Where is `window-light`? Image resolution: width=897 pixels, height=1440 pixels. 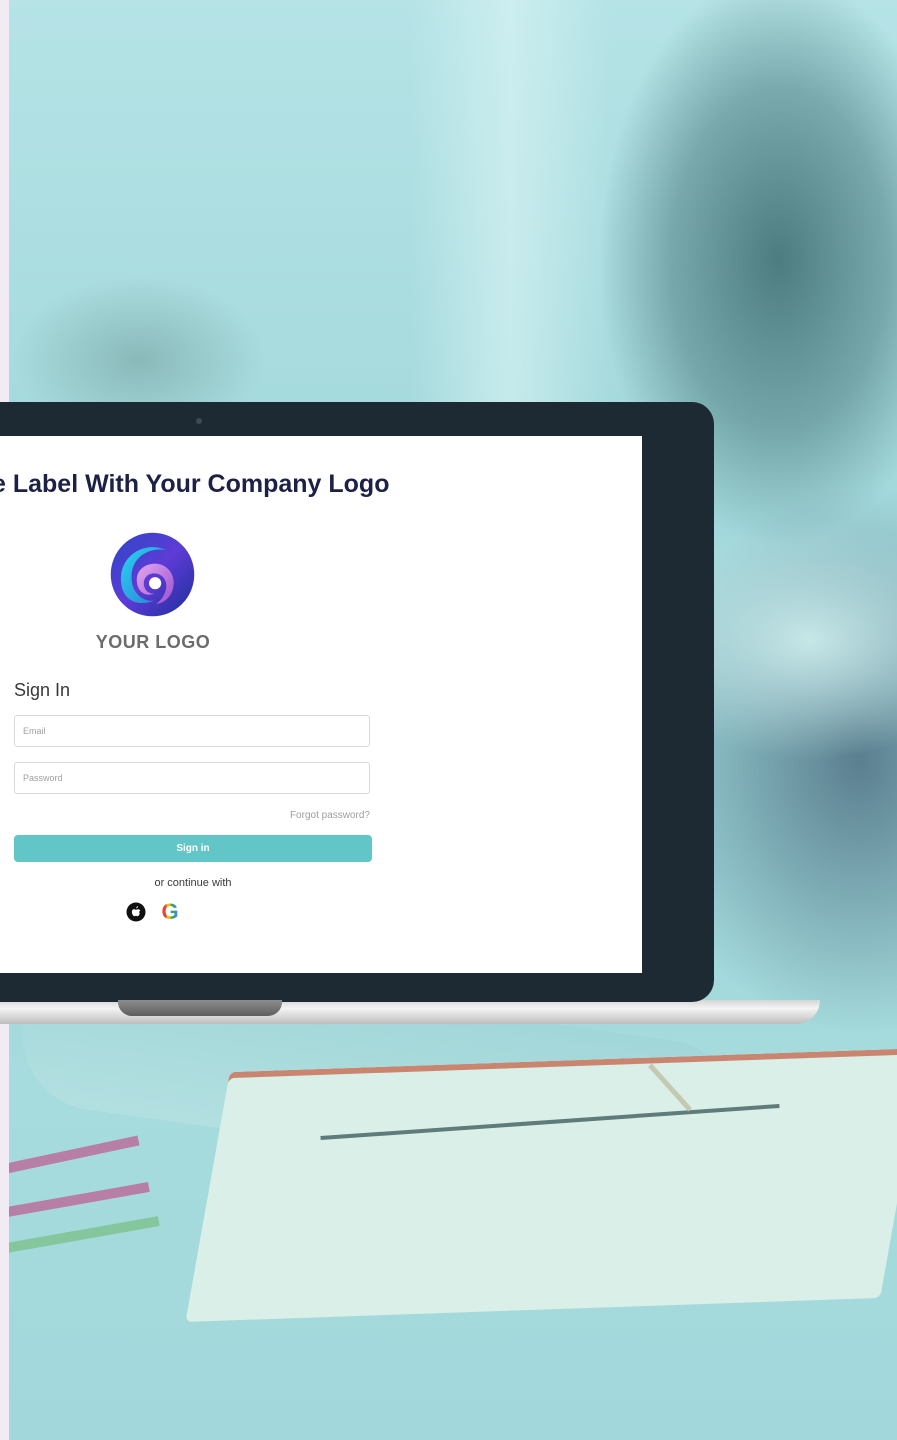 window-light is located at coordinates (510, 210).